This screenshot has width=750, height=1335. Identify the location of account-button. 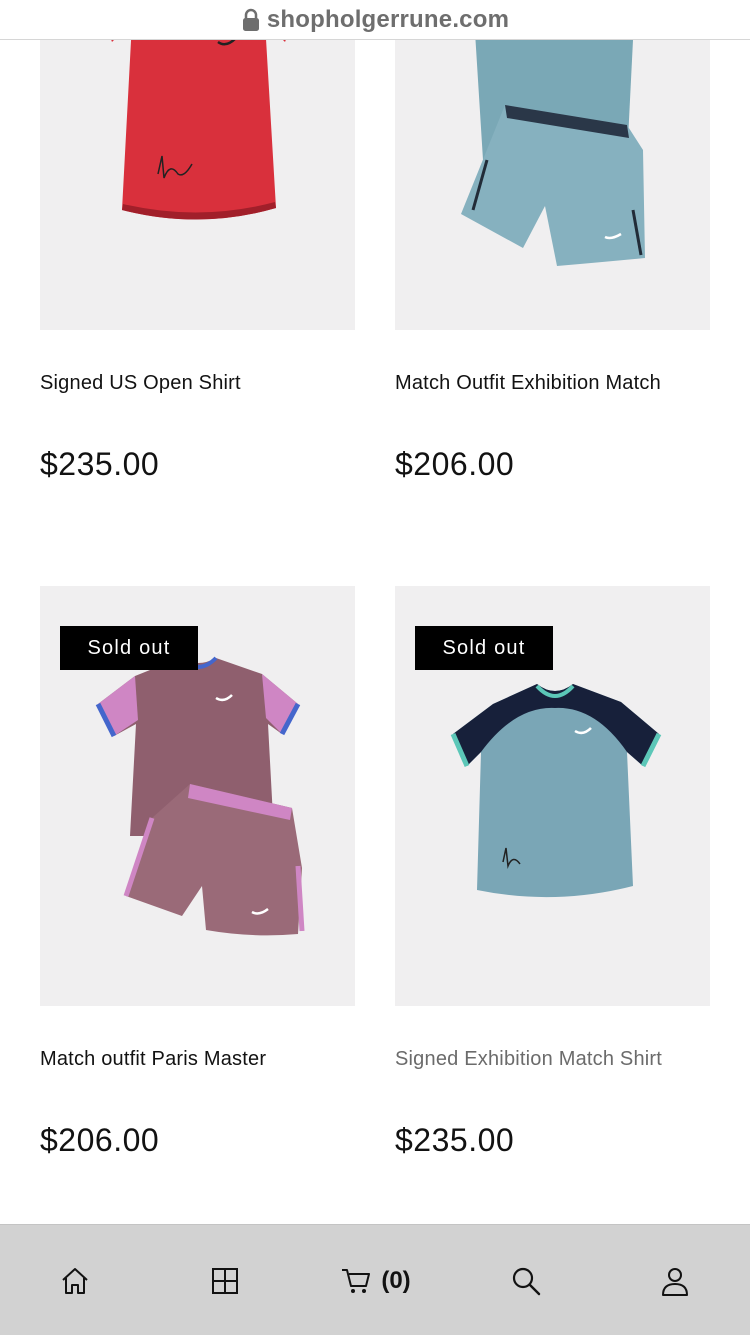
(675, 1281).